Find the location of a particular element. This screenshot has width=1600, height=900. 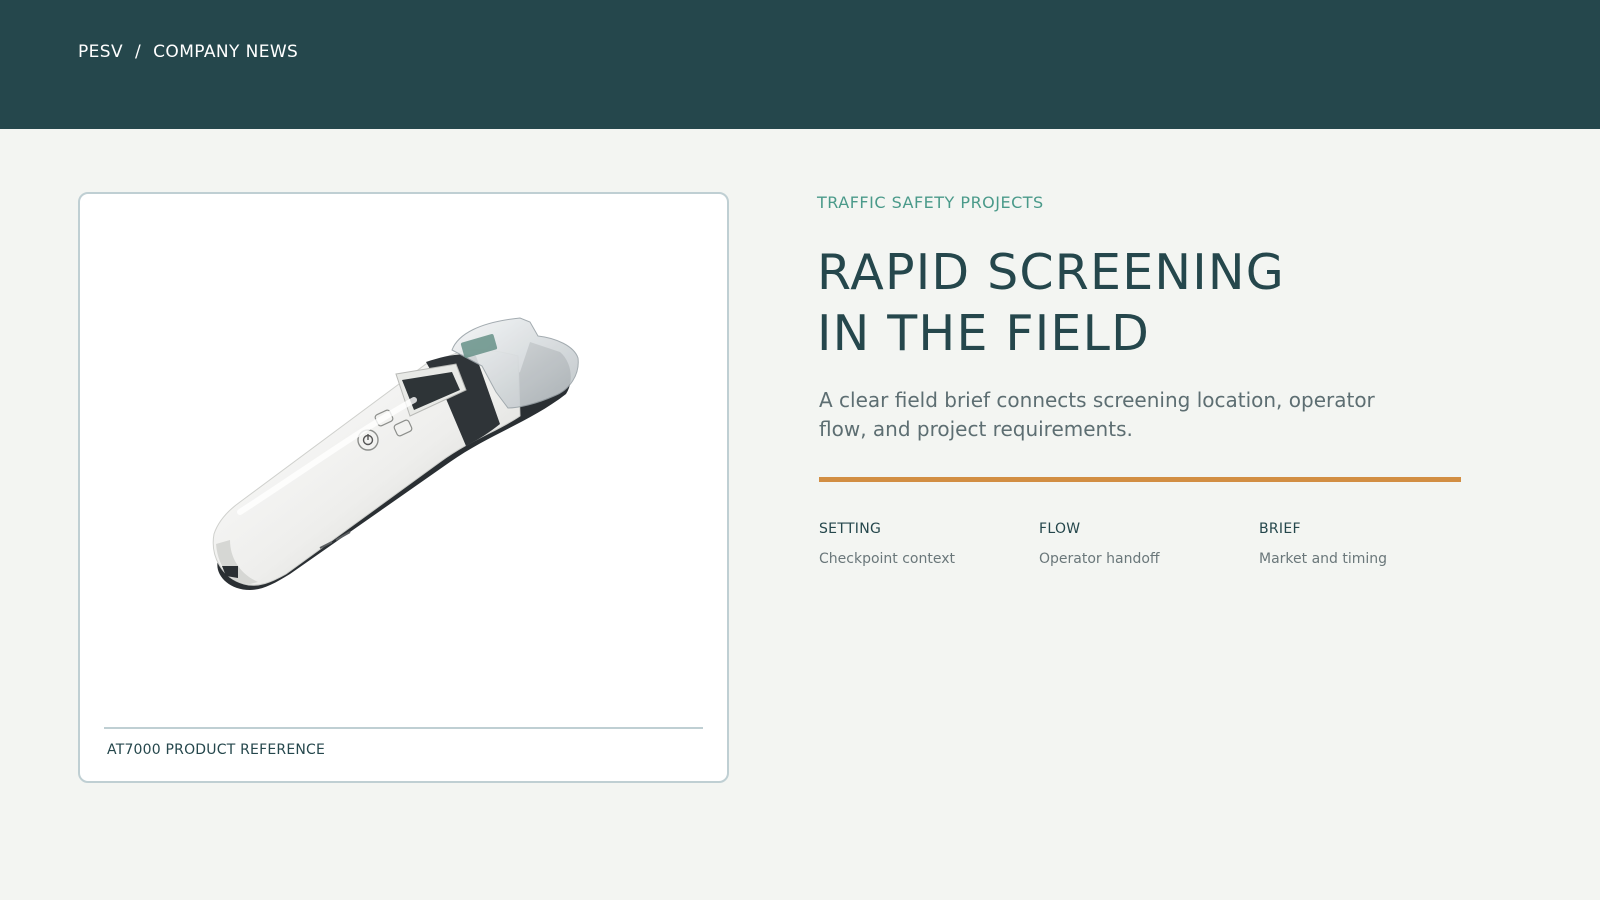

product-caption: AT7000 PRODUCT REFERENCE is located at coordinates (216, 750).